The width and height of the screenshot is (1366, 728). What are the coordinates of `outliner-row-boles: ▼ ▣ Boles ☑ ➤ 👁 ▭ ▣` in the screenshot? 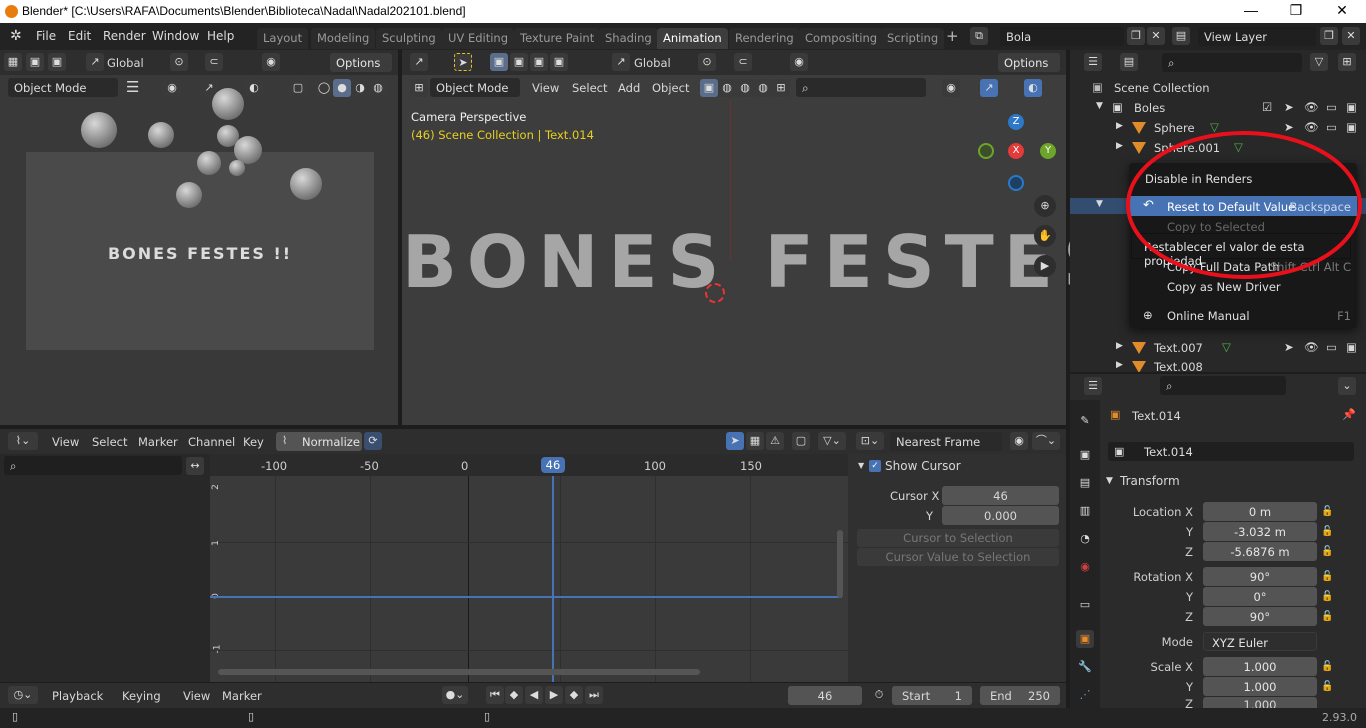 It's located at (1218, 108).